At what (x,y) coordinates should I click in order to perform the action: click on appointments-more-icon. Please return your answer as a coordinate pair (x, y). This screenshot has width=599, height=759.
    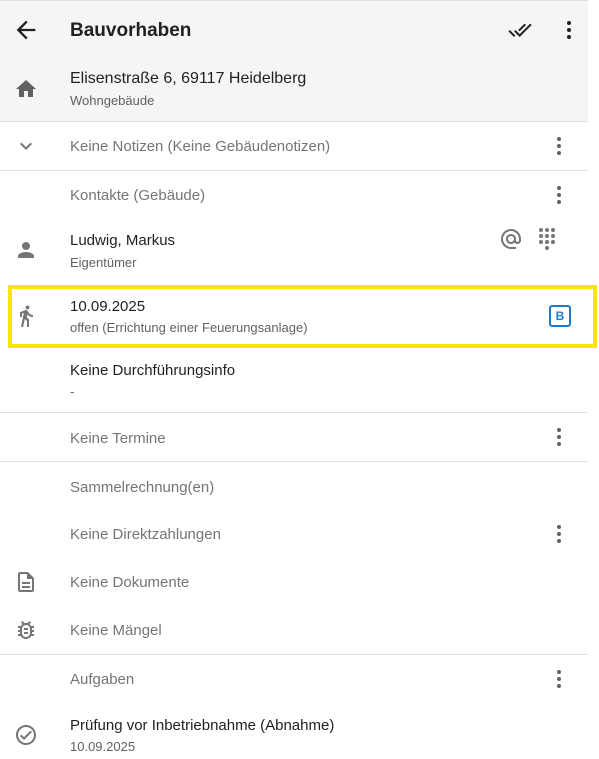
    Looking at the image, I should click on (559, 437).